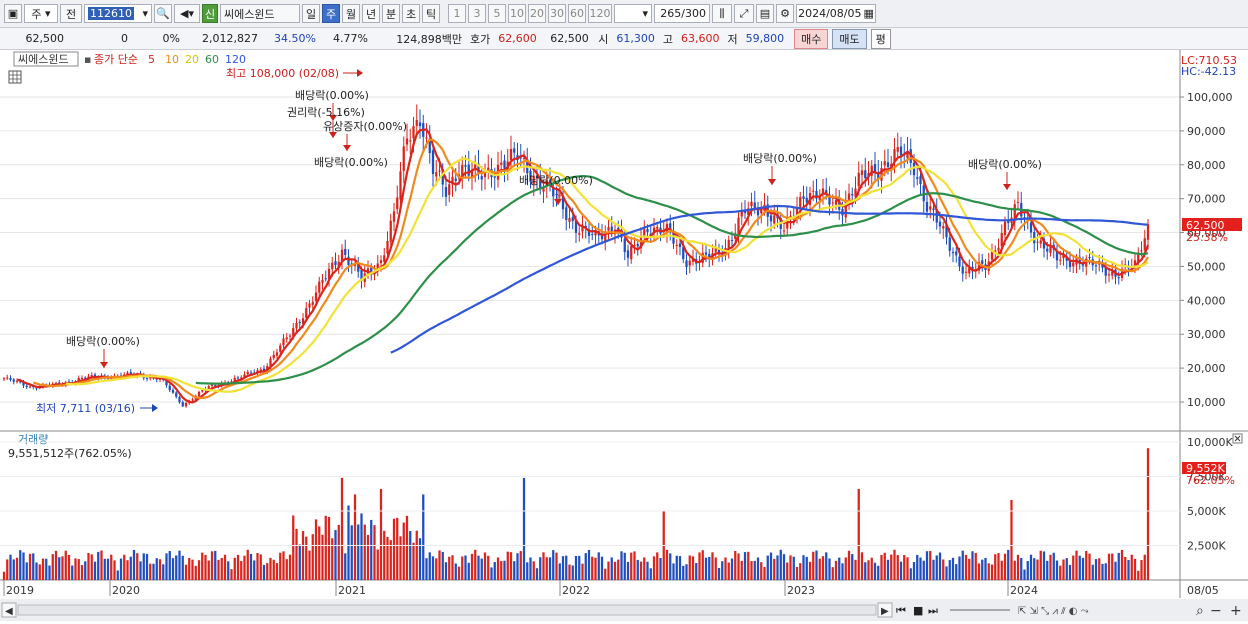  I want to click on annotation-label: 배당락(0.00%), so click(332, 95).